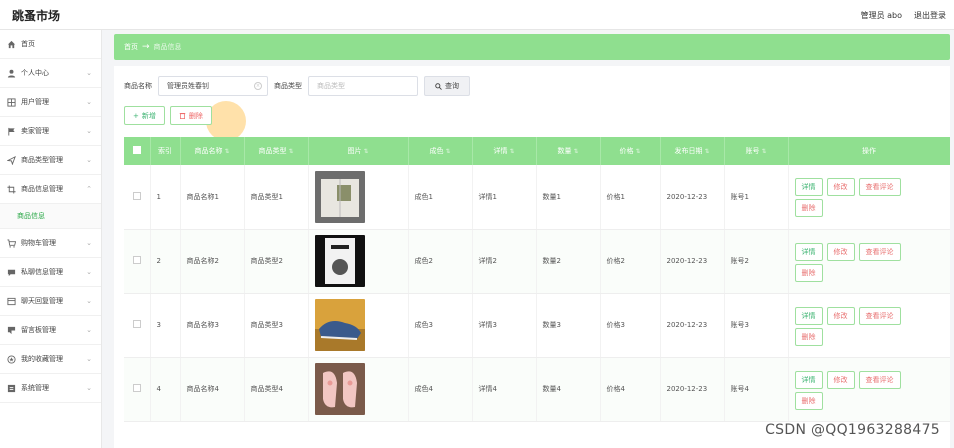 This screenshot has width=954, height=448. I want to click on sidebar-item-users: 用户管理 ⌄, so click(50, 102).